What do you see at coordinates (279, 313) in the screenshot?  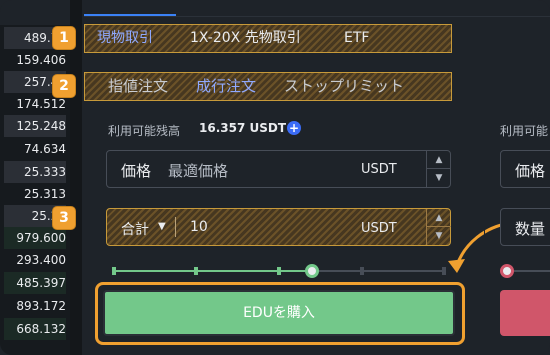 I see `buy-button: EDUを購入` at bounding box center [279, 313].